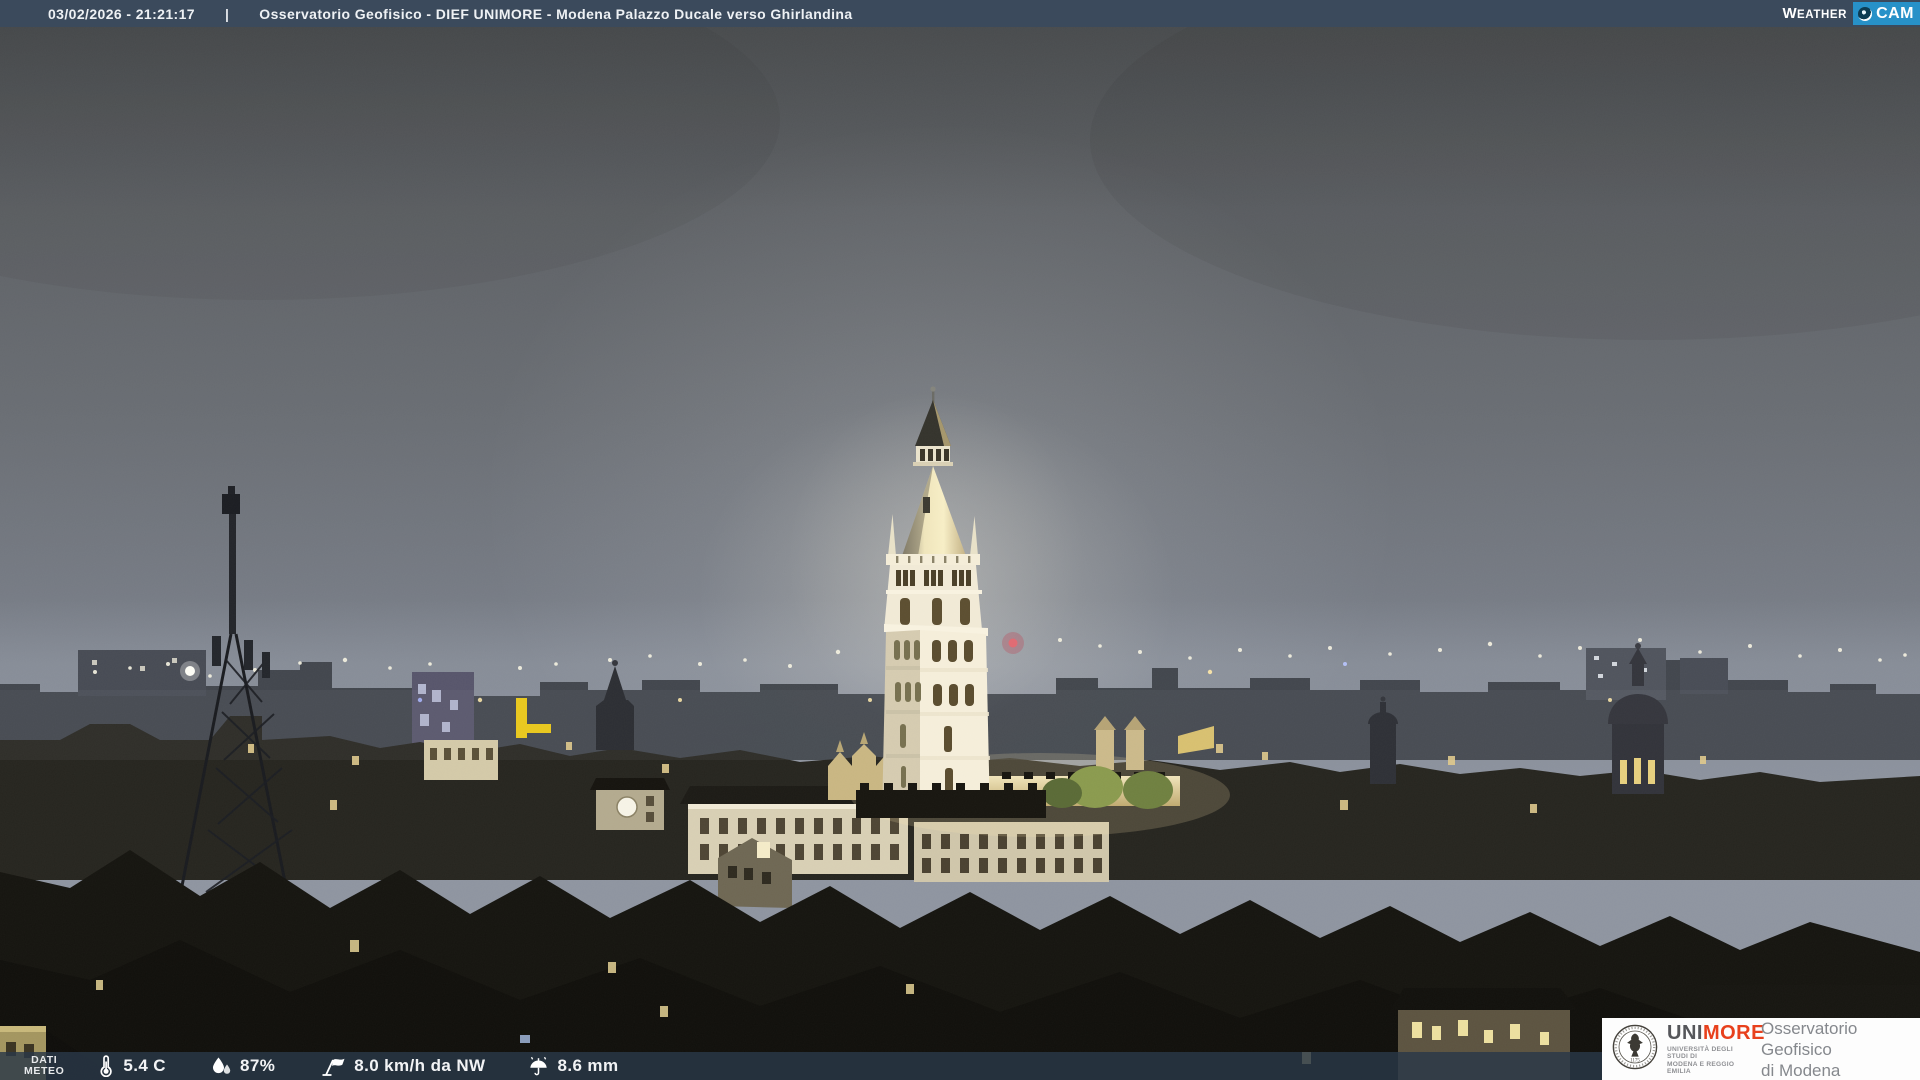  What do you see at coordinates (144, 1065) in the screenshot?
I see `temperature-value: 5.4 C` at bounding box center [144, 1065].